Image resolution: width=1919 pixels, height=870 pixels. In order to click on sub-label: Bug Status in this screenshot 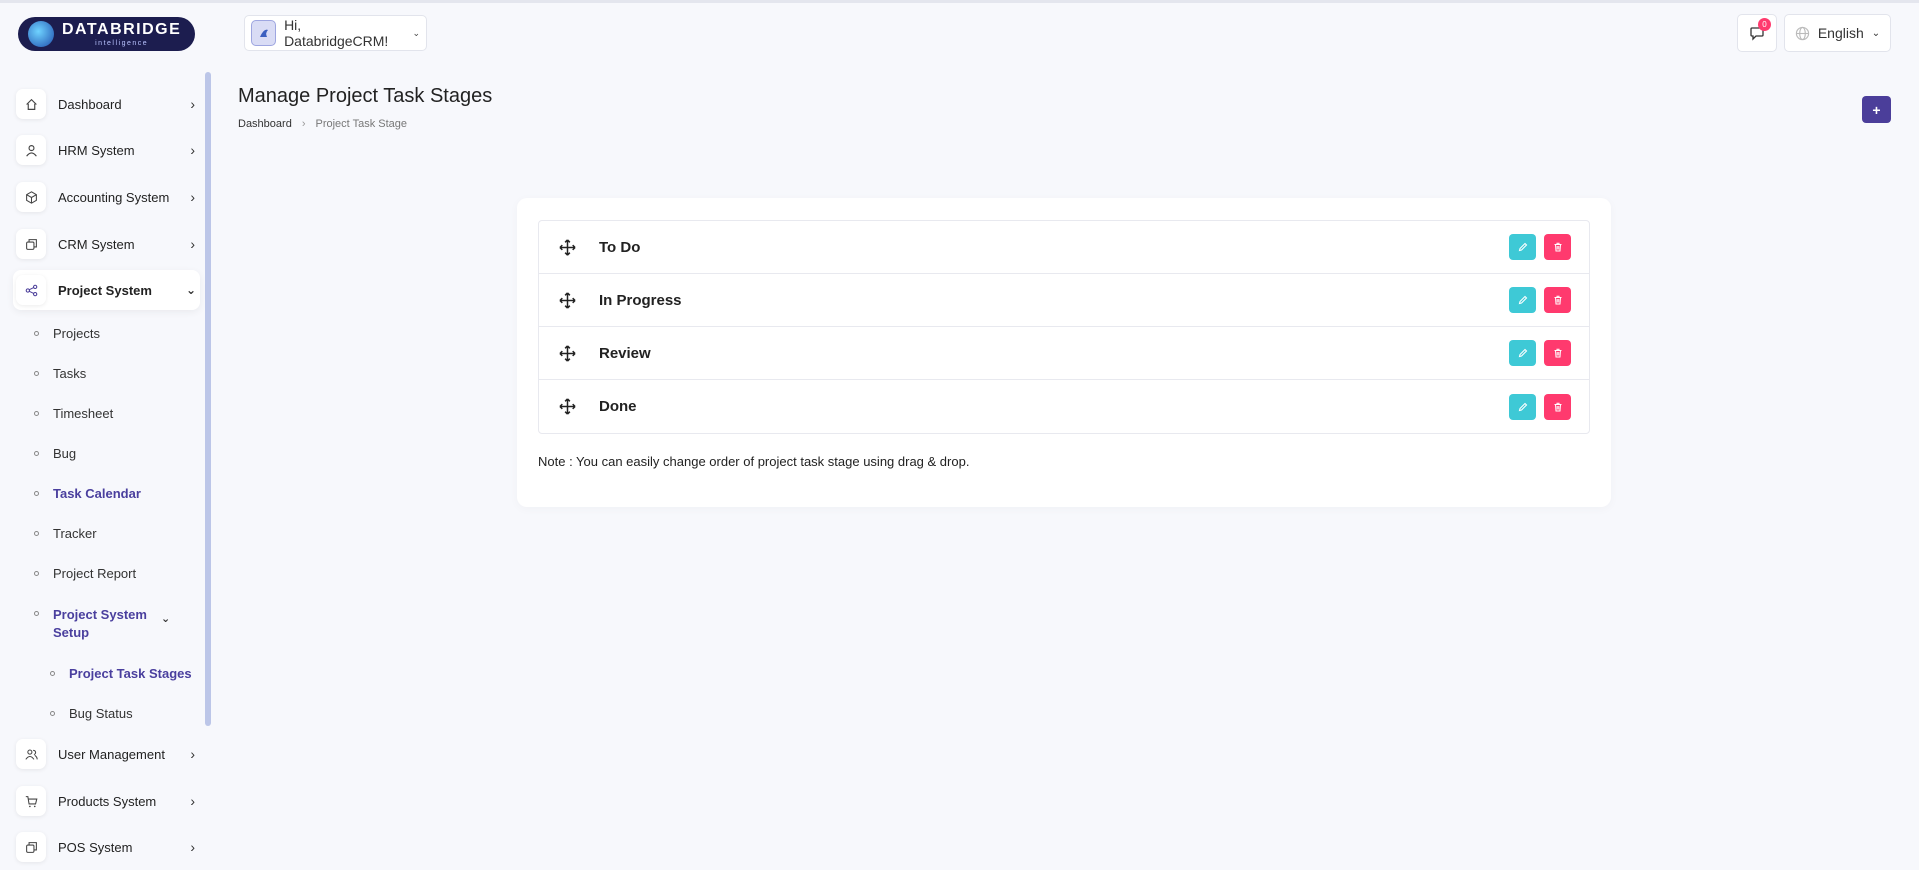, I will do `click(101, 713)`.